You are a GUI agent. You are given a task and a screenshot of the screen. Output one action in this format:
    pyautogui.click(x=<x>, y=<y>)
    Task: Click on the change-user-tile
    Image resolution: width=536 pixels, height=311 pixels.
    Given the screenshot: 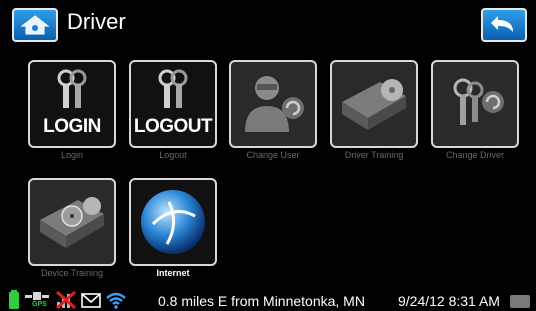 What is the action you would take?
    pyautogui.click(x=273, y=104)
    